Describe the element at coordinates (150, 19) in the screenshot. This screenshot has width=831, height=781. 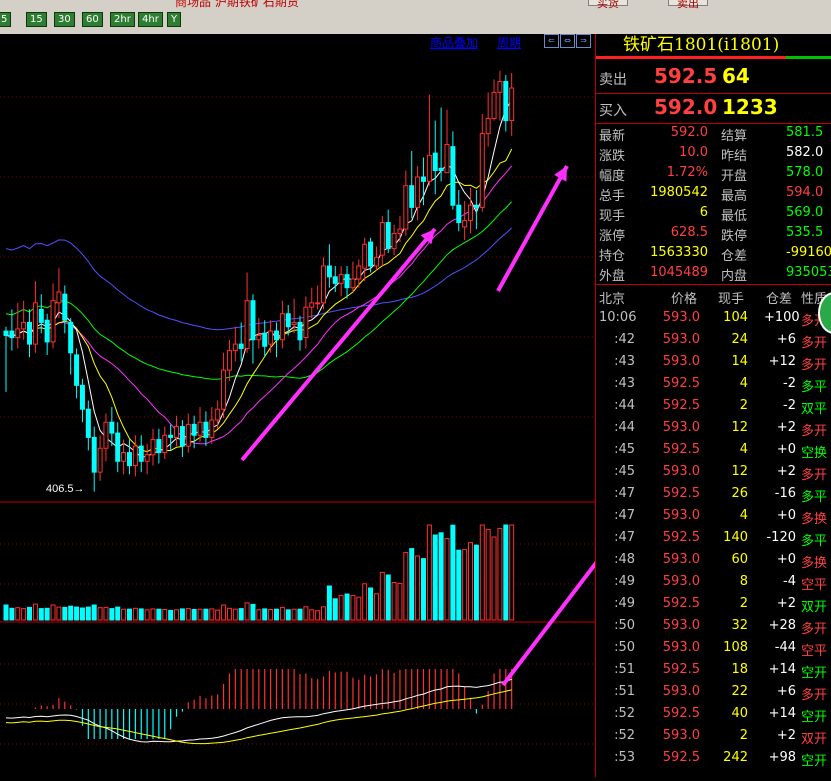
I see `period-4hr-button: 4hr` at that location.